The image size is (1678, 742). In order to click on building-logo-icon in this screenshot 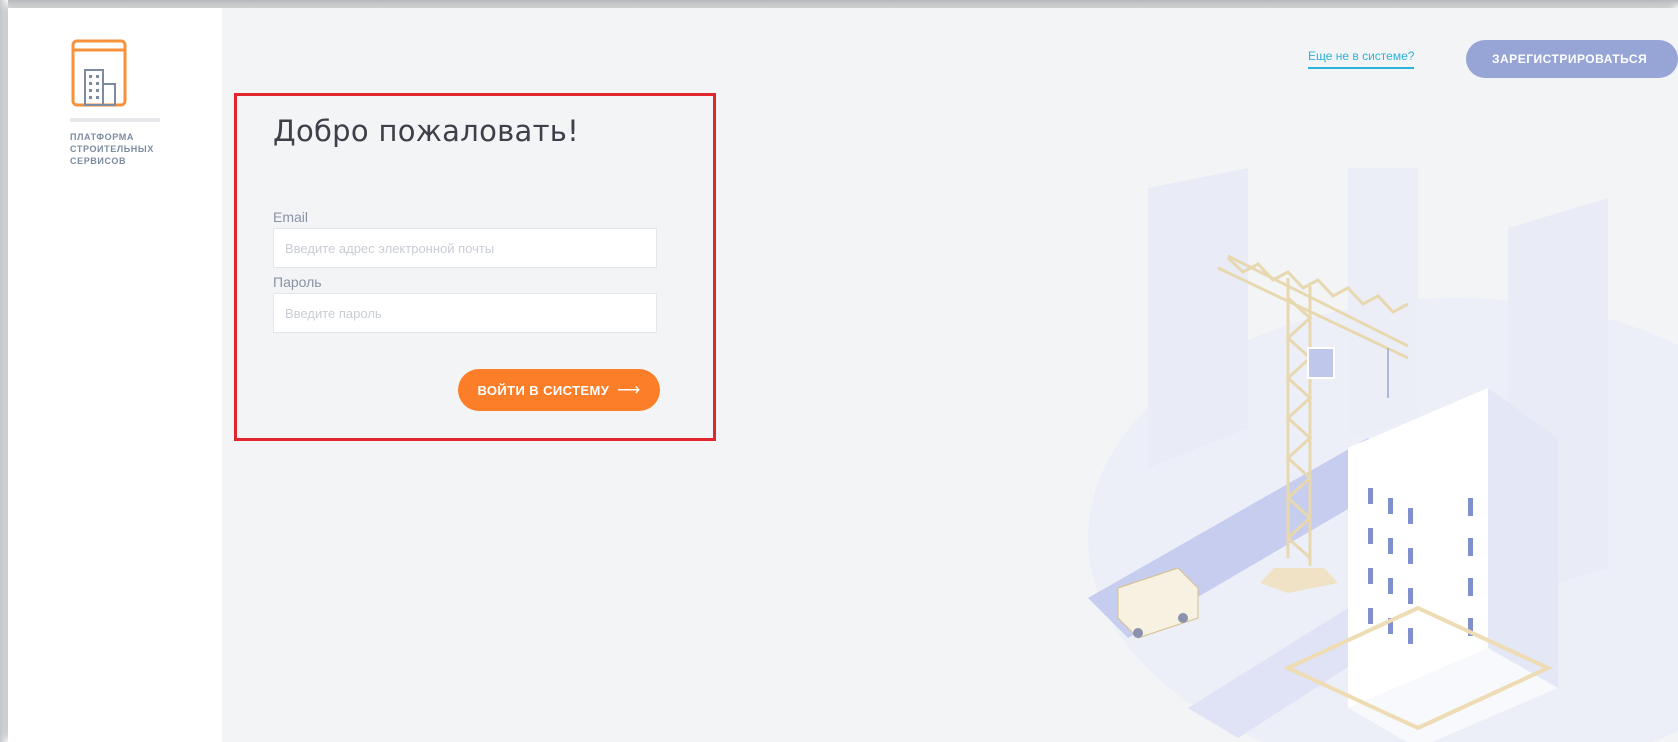, I will do `click(100, 74)`.